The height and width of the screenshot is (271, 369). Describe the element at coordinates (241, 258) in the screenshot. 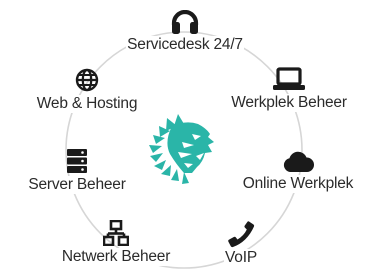

I see `service-label: VoIP` at that location.